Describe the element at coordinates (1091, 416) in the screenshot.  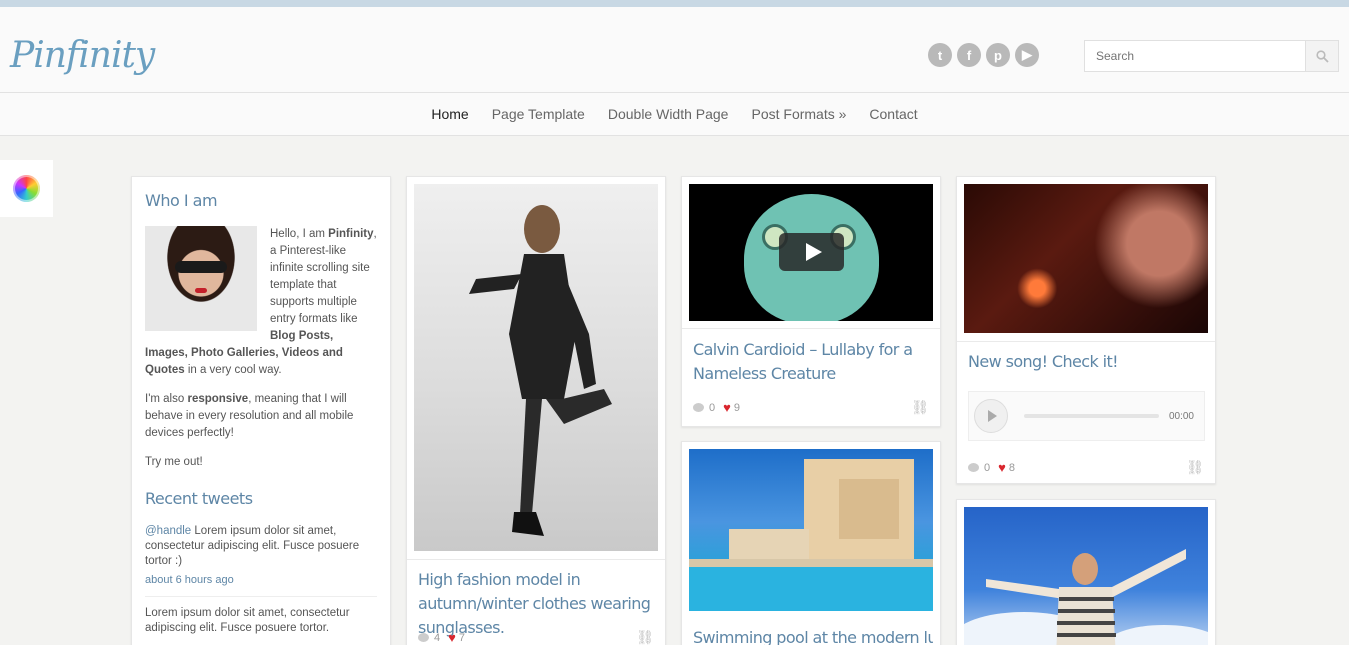
I see `audio-progress-bar` at that location.